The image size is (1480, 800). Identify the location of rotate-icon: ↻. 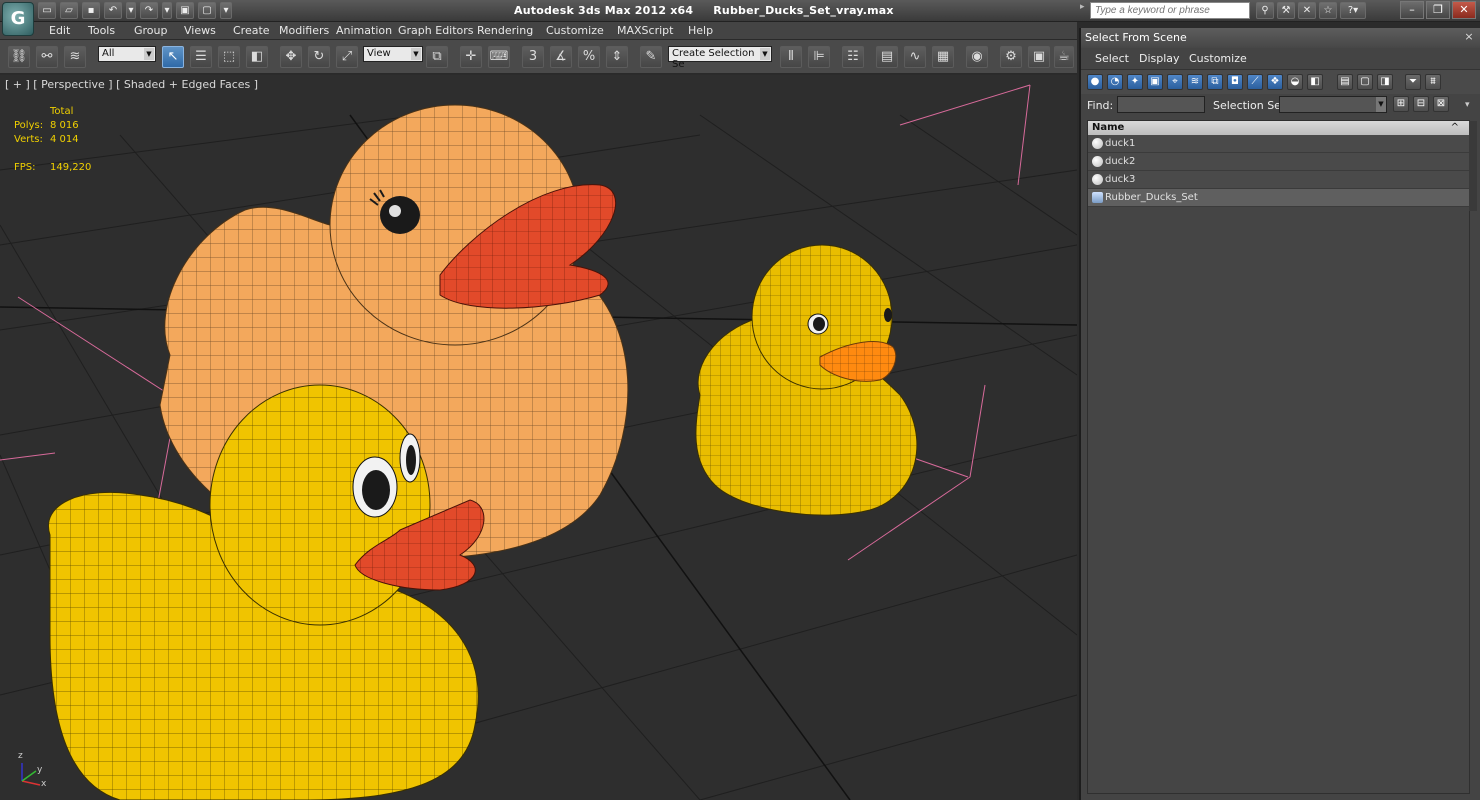
(319, 57).